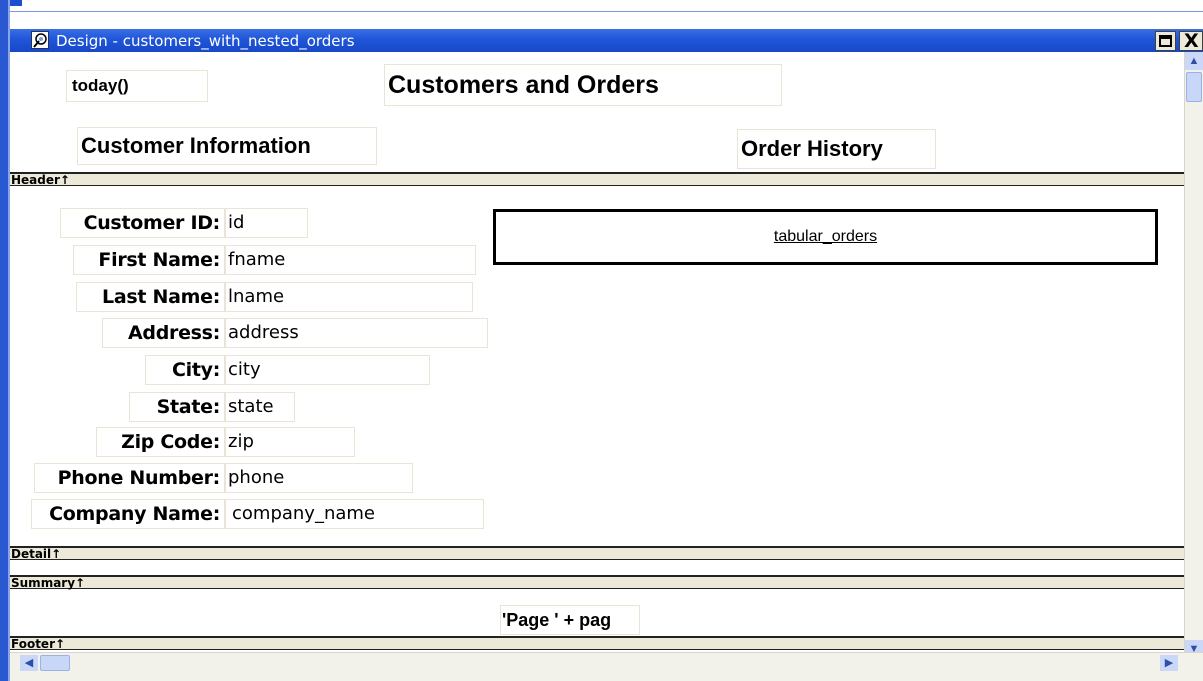  Describe the element at coordinates (177, 407) in the screenshot. I see `state-label: State:` at that location.